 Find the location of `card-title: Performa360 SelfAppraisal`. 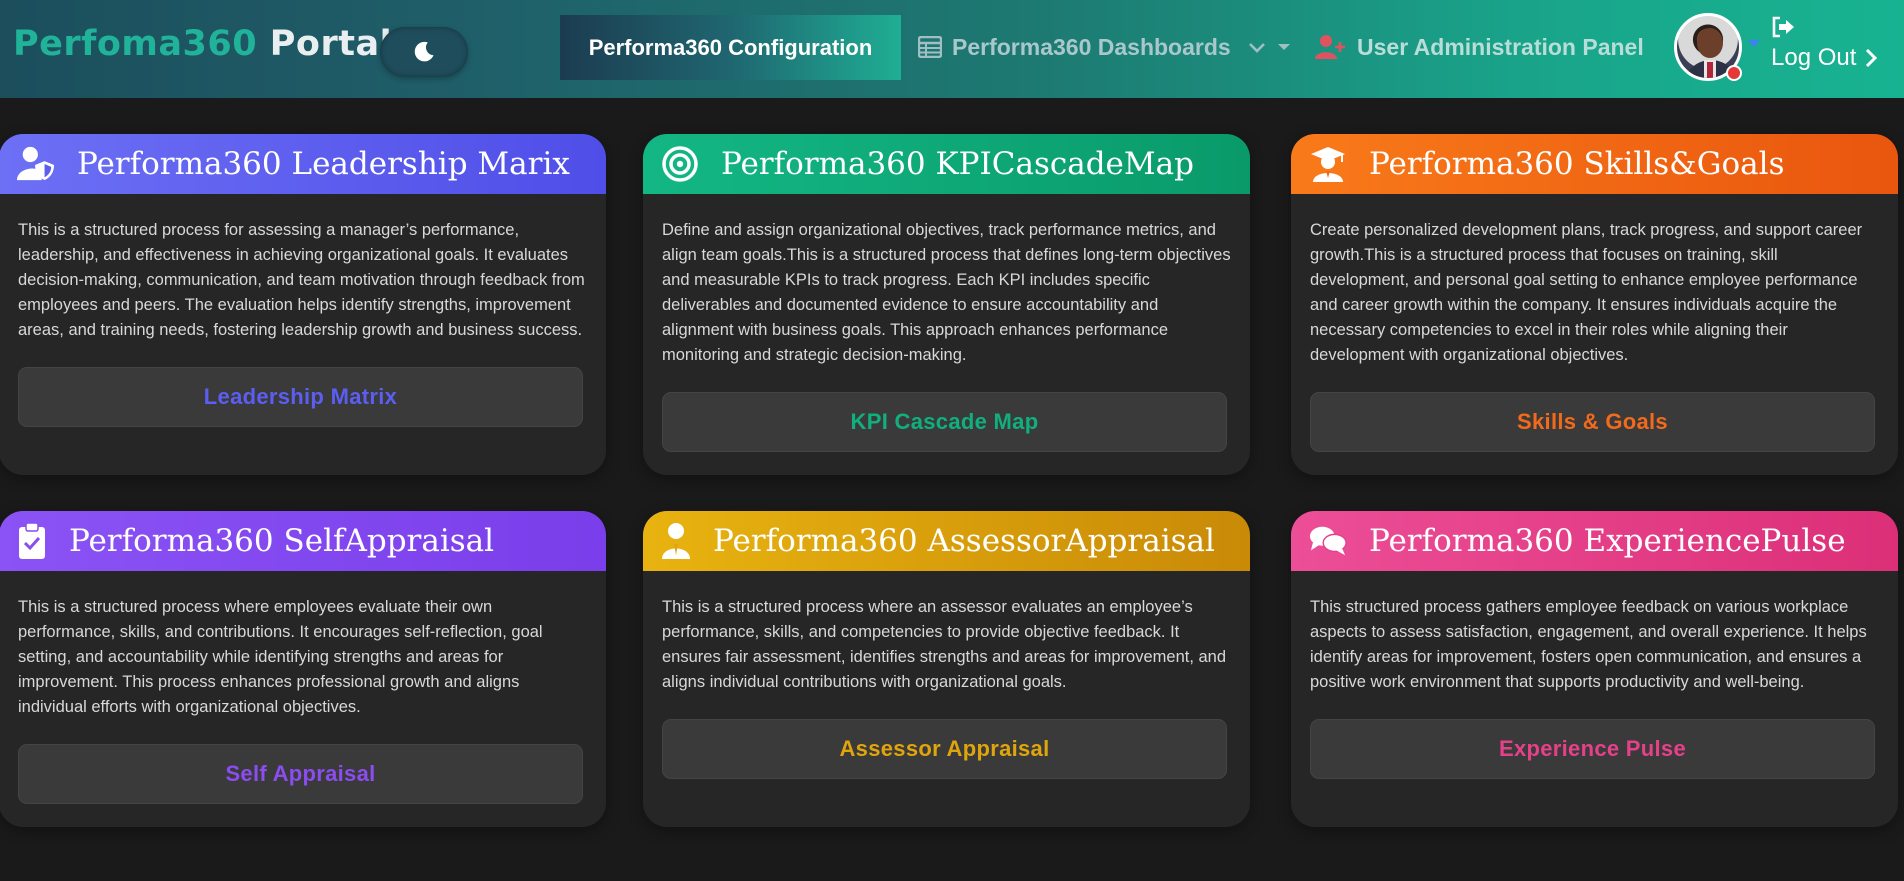

card-title: Performa360 SelfAppraisal is located at coordinates (282, 541).